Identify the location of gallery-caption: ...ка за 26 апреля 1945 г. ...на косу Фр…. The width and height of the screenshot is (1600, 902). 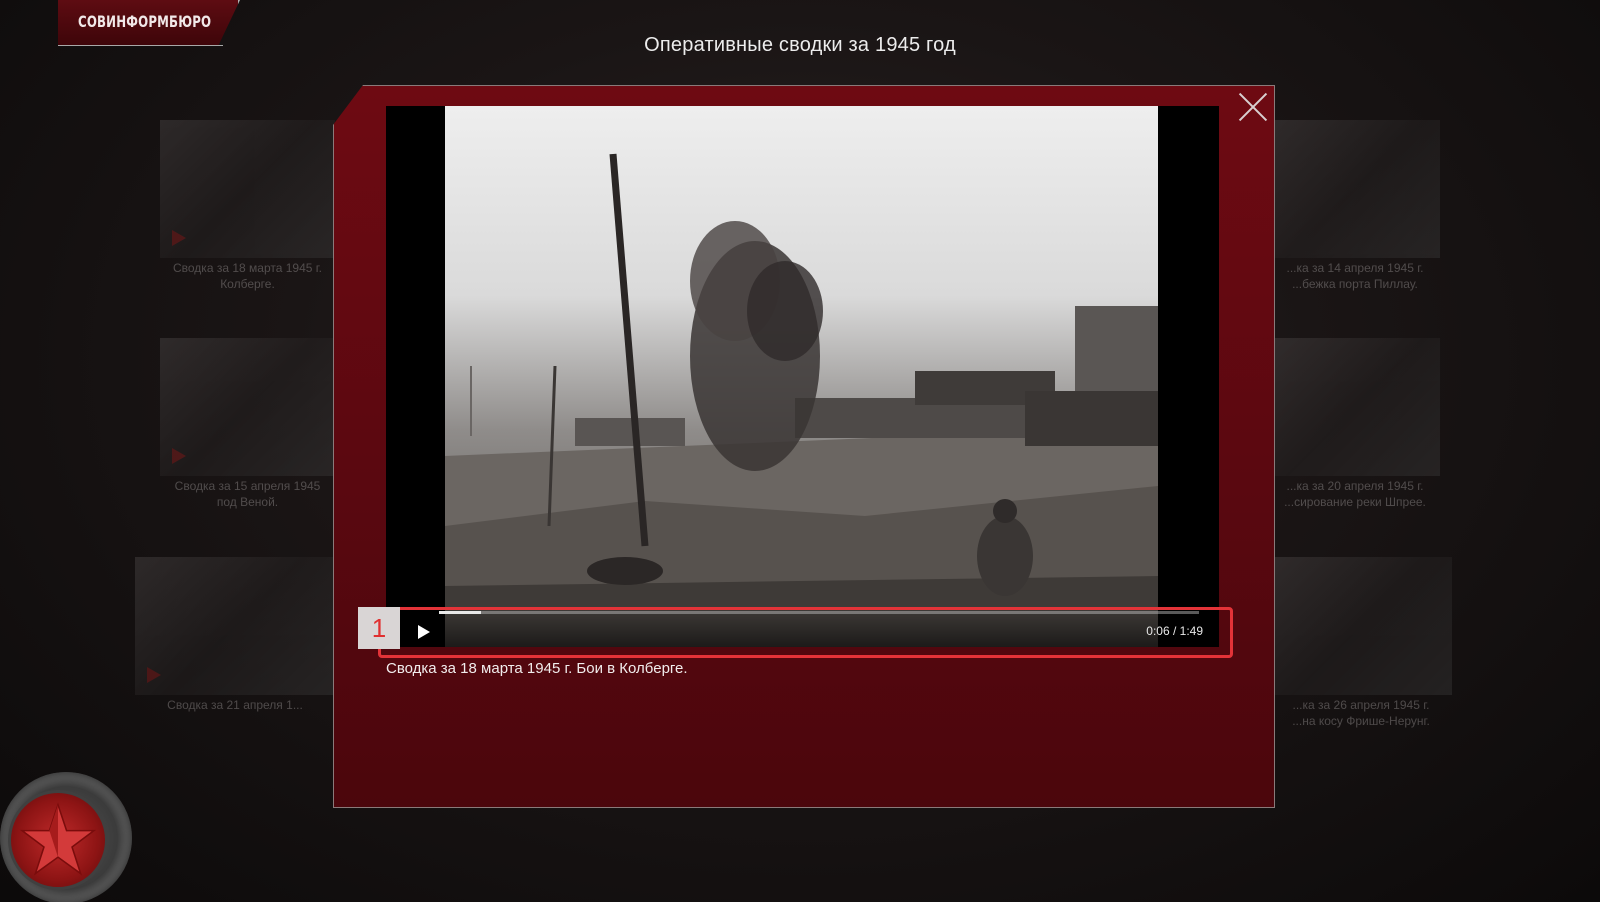
(1361, 713).